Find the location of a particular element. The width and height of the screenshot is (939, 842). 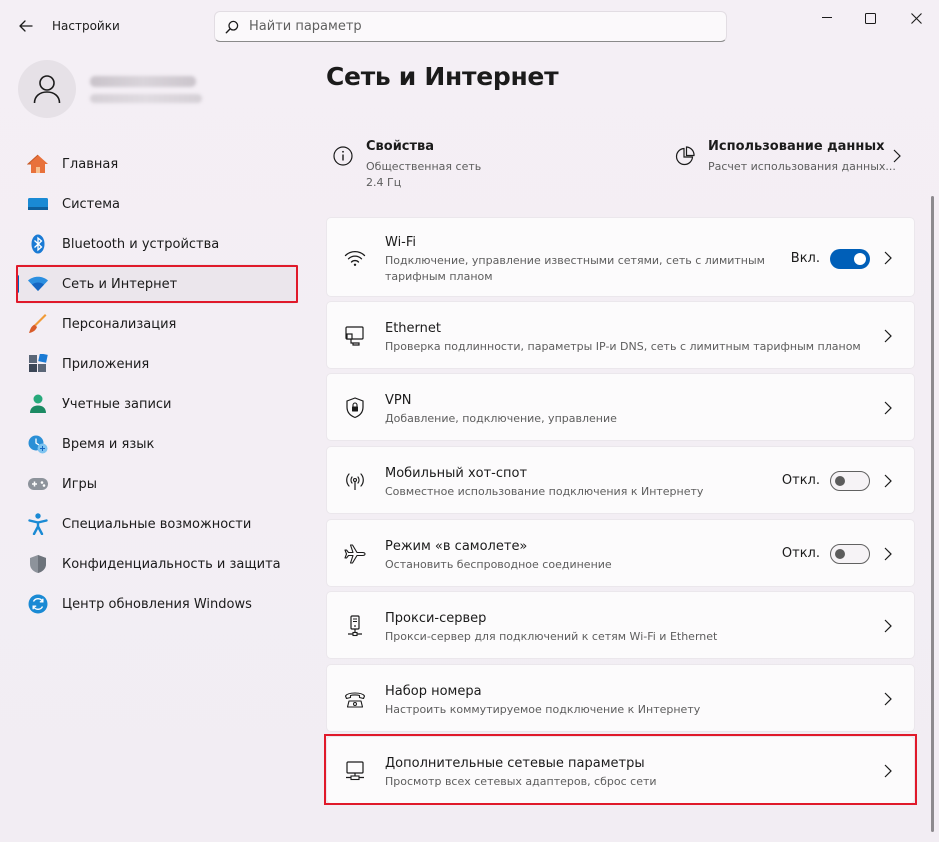

card-title: Ethernet is located at coordinates (413, 328).